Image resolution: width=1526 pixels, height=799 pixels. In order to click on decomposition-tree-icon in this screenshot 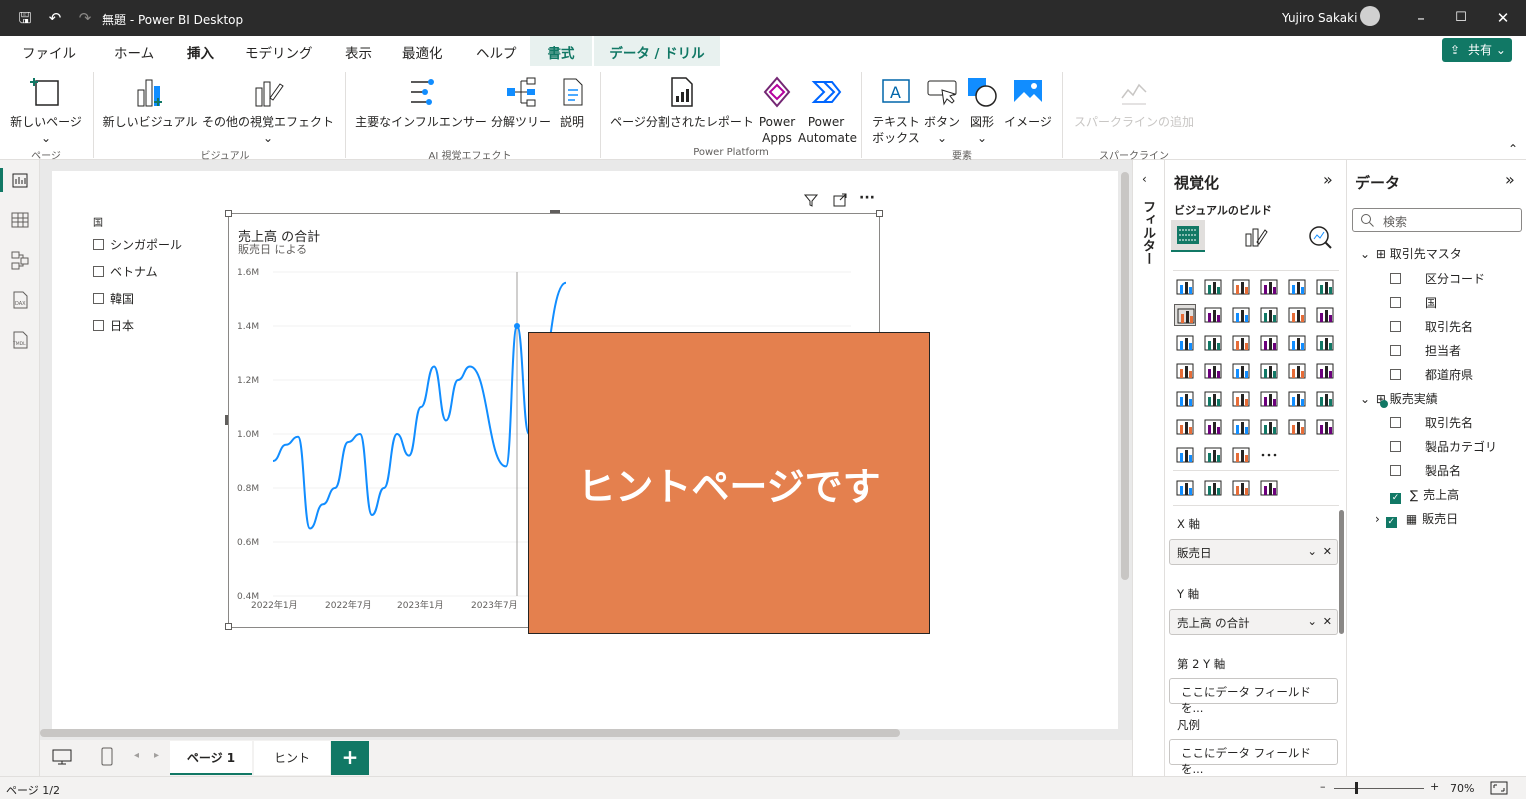, I will do `click(1185, 427)`.